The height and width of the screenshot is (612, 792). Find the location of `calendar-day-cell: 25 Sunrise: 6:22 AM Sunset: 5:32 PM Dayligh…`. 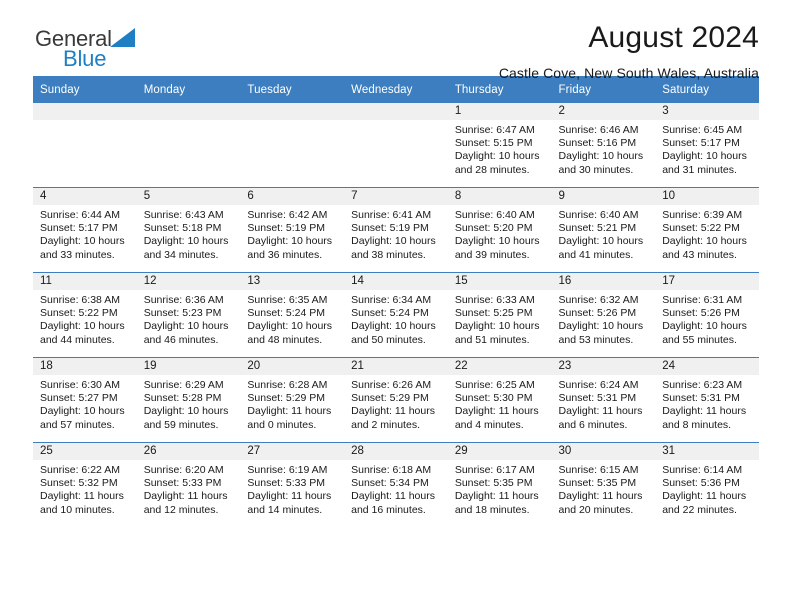

calendar-day-cell: 25 Sunrise: 6:22 AM Sunset: 5:32 PM Dayligh… is located at coordinates (85, 484).